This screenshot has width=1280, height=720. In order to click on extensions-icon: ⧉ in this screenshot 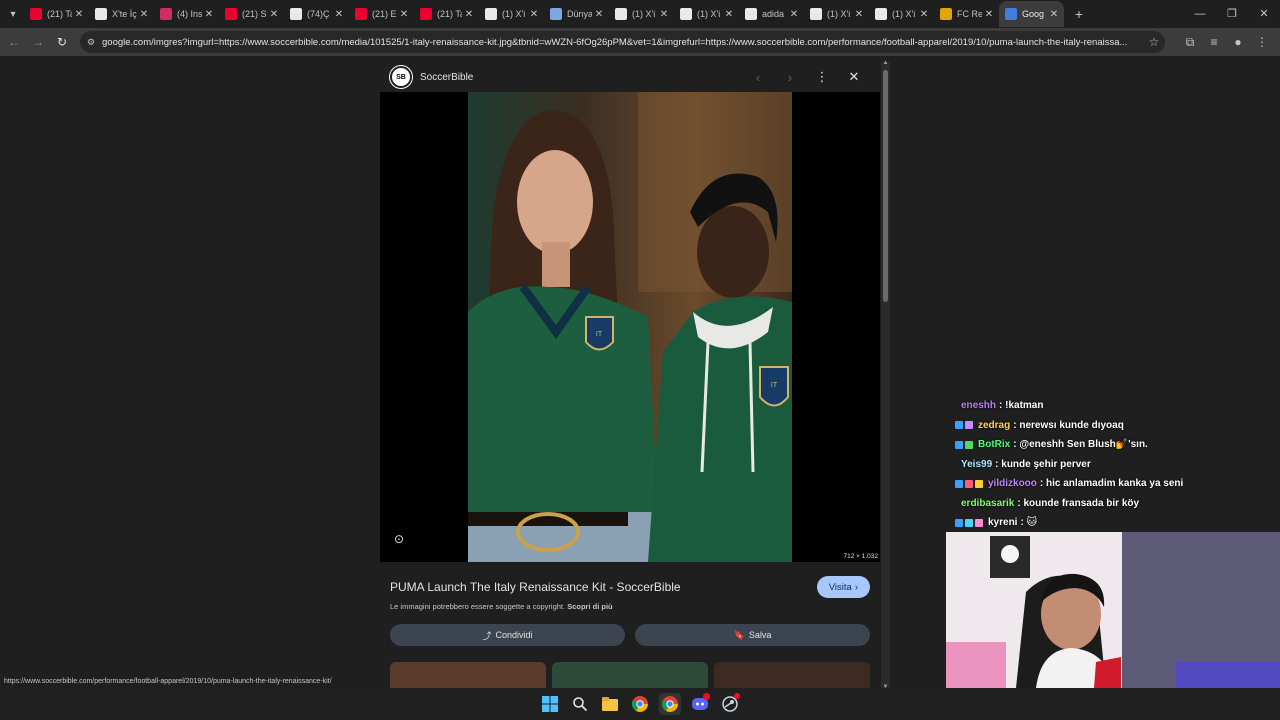, I will do `click(1190, 42)`.